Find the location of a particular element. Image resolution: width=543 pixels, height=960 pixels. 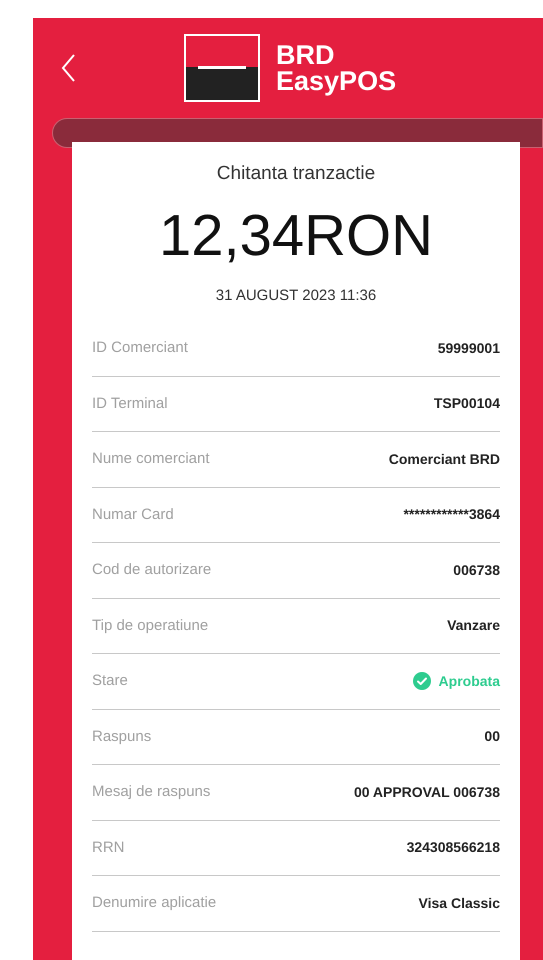

row-label: Denumire aplicatie is located at coordinates (154, 903).